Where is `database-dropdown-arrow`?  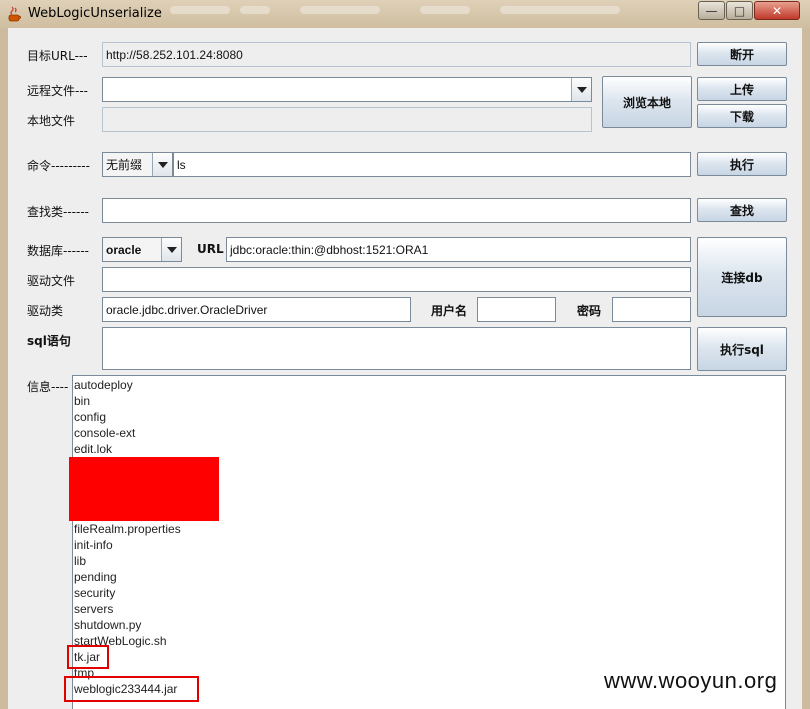
database-dropdown-arrow is located at coordinates (171, 249).